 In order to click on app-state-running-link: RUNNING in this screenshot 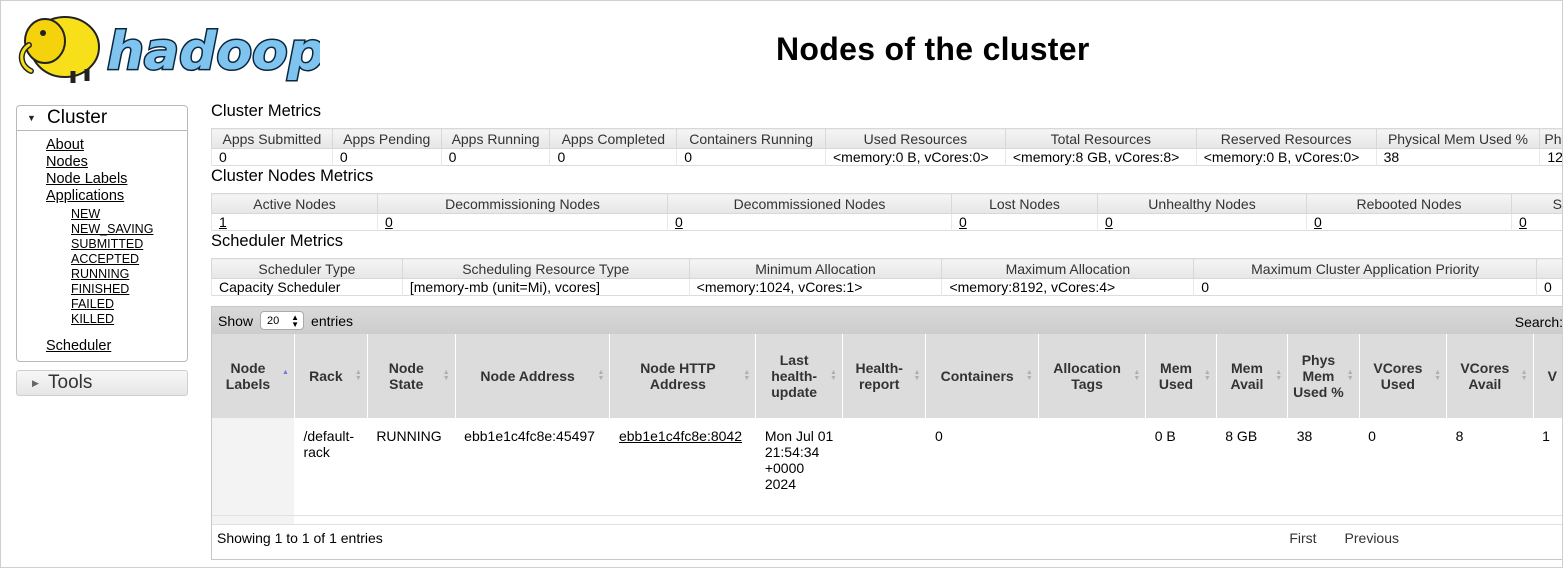, I will do `click(129, 274)`.